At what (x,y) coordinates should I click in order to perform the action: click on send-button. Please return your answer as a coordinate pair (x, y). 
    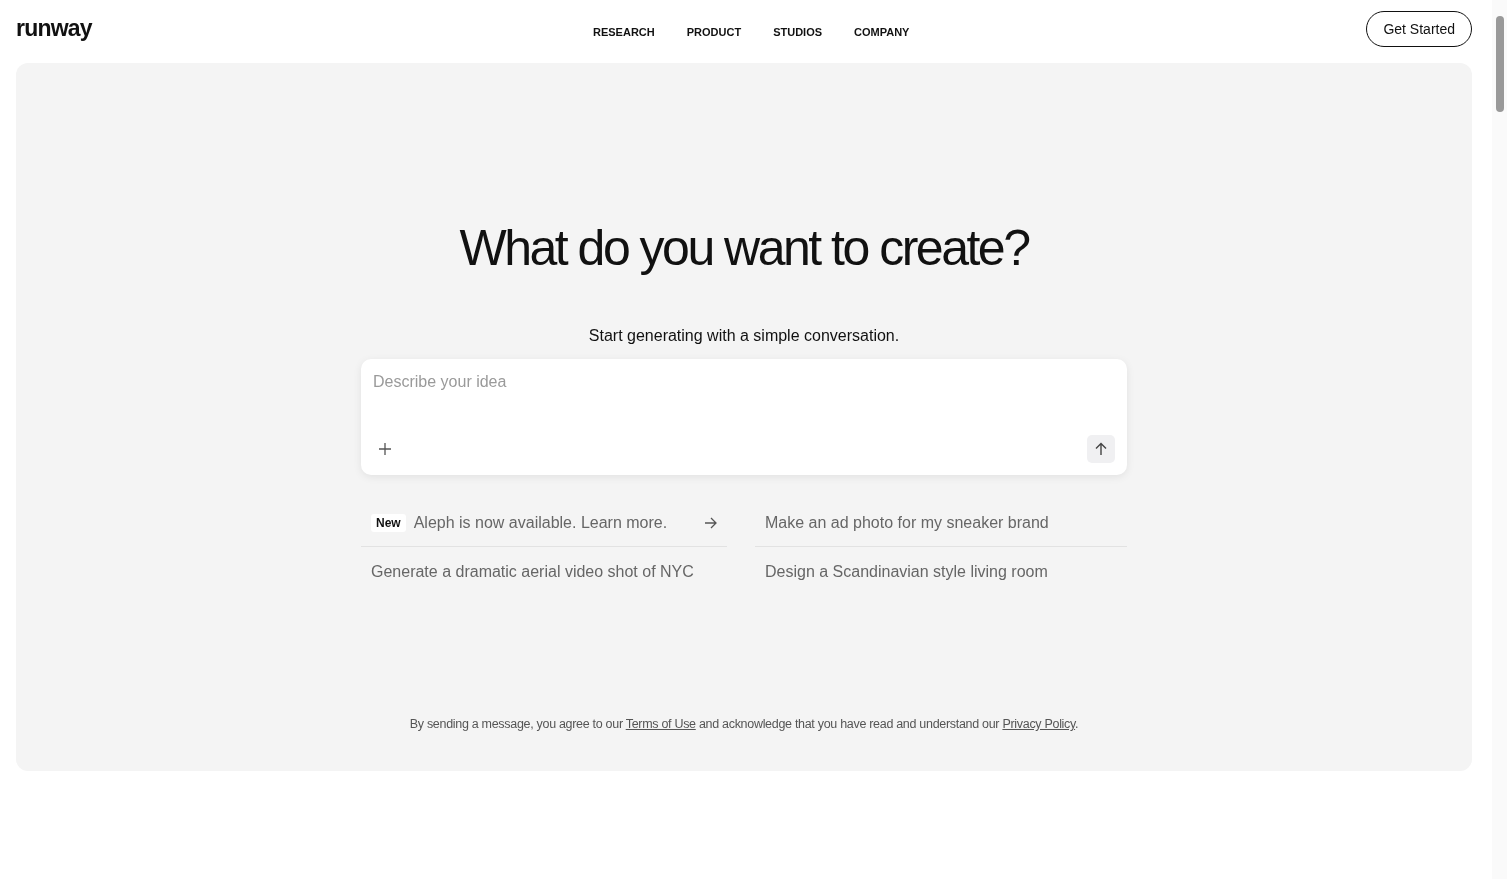
    Looking at the image, I should click on (1101, 449).